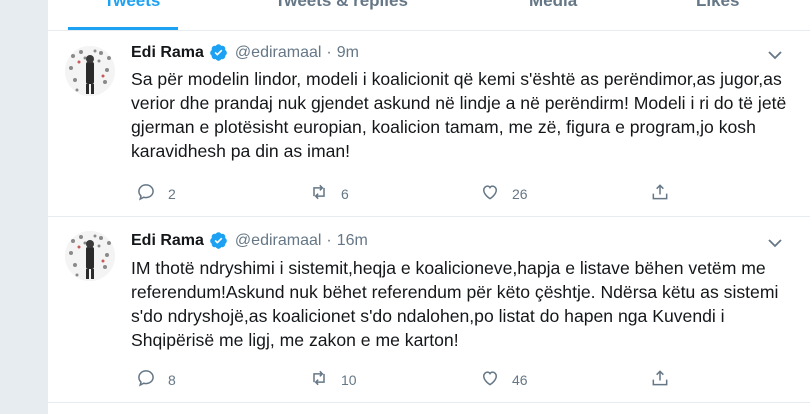 The height and width of the screenshot is (414, 810). Describe the element at coordinates (520, 379) in the screenshot. I see `like-count: 46` at that location.